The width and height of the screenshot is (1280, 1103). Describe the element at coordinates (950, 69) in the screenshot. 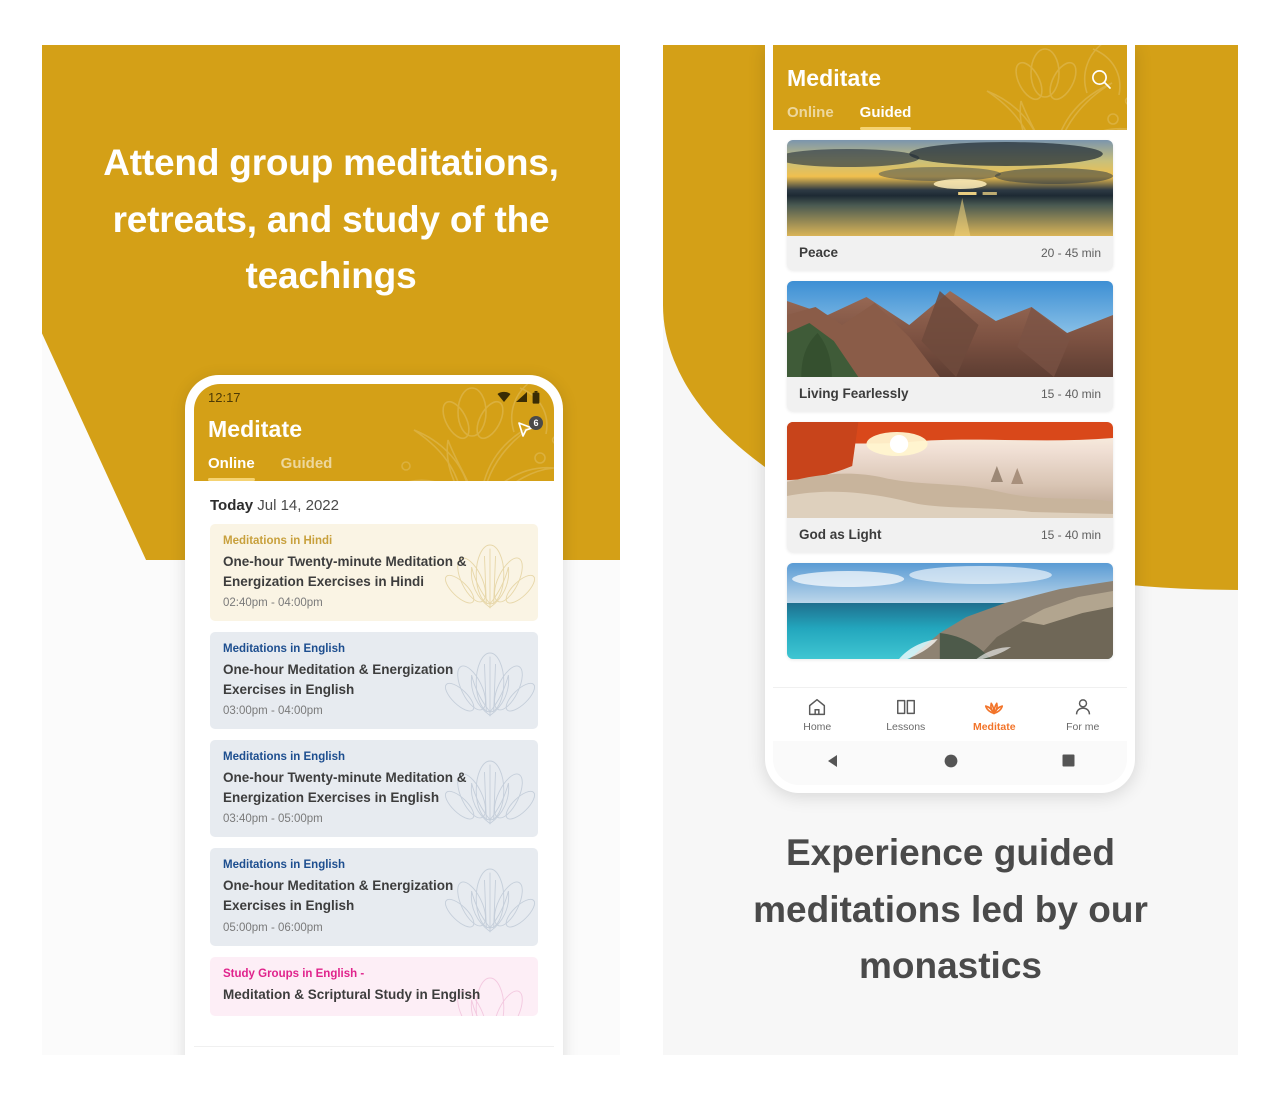

I see `right-title-row: Meditate` at that location.